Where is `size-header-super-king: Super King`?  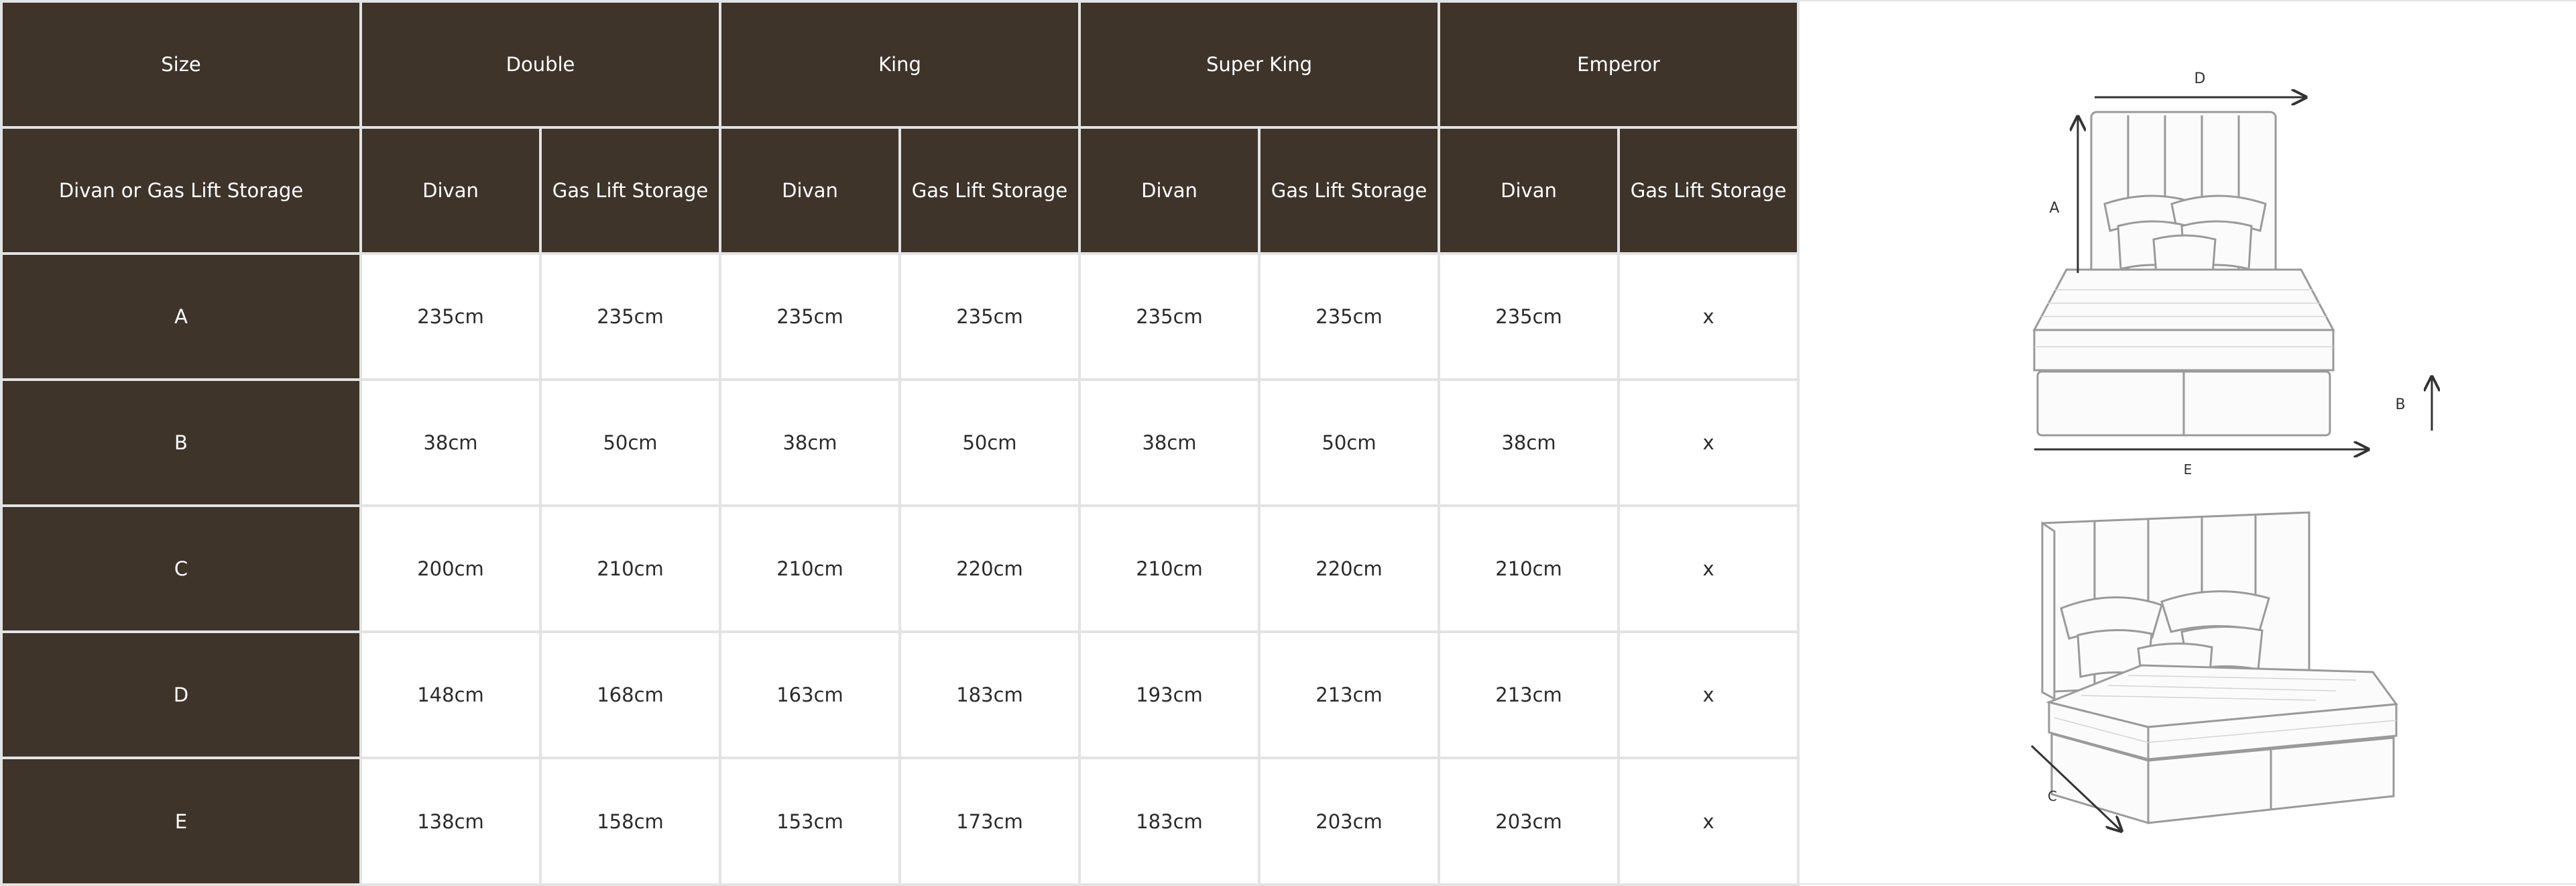
size-header-super-king: Super King is located at coordinates (1259, 64).